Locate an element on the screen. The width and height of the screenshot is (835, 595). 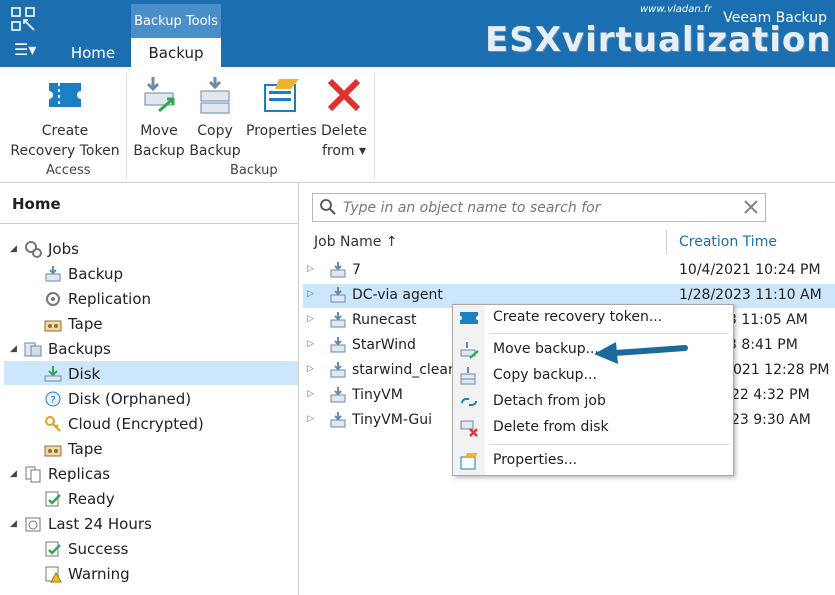
column-separator is located at coordinates (666, 242).